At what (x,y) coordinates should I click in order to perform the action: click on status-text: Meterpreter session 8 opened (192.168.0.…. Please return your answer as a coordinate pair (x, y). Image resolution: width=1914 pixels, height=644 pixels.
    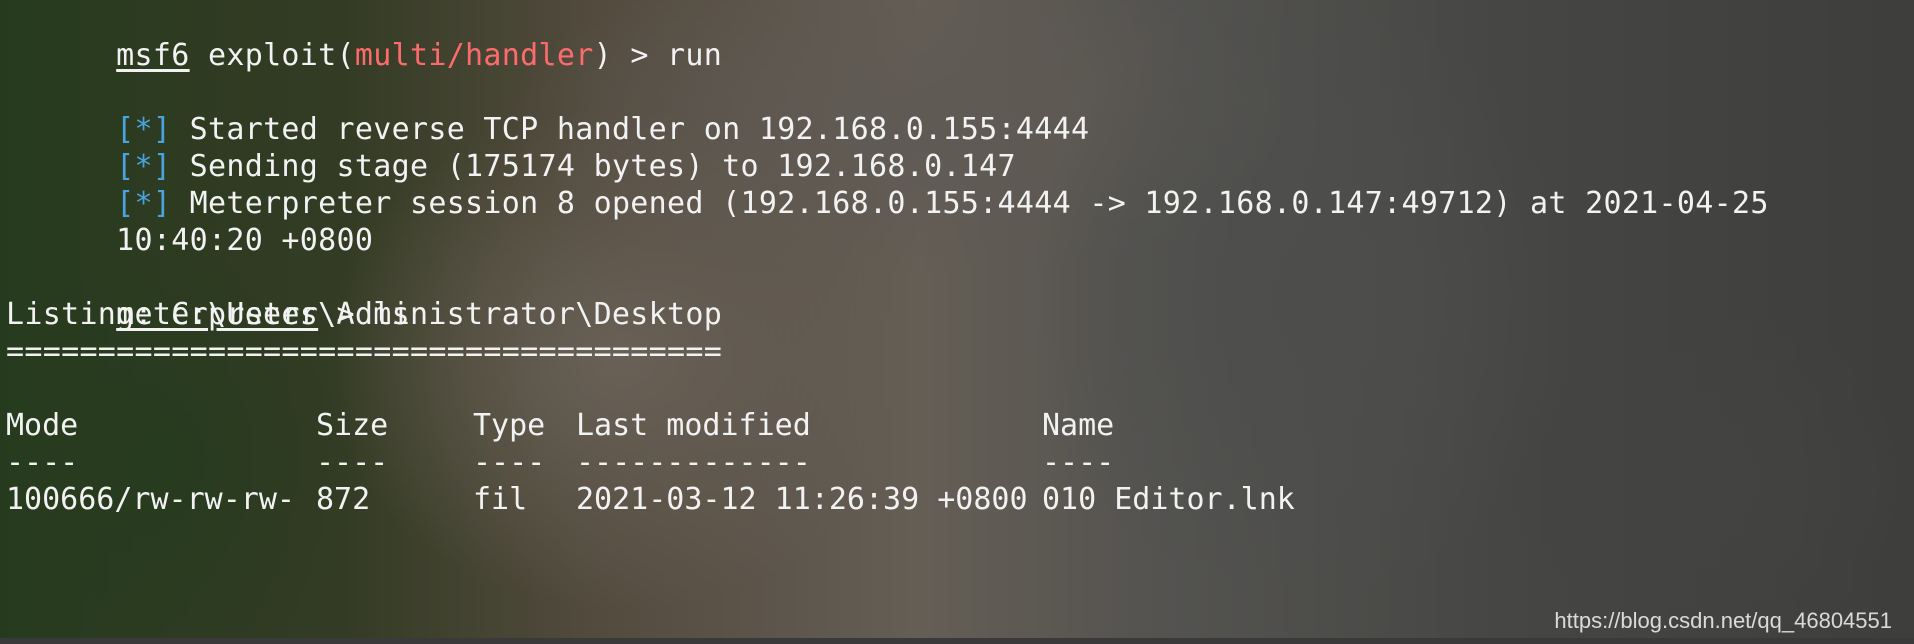
    Looking at the image, I should click on (970, 203).